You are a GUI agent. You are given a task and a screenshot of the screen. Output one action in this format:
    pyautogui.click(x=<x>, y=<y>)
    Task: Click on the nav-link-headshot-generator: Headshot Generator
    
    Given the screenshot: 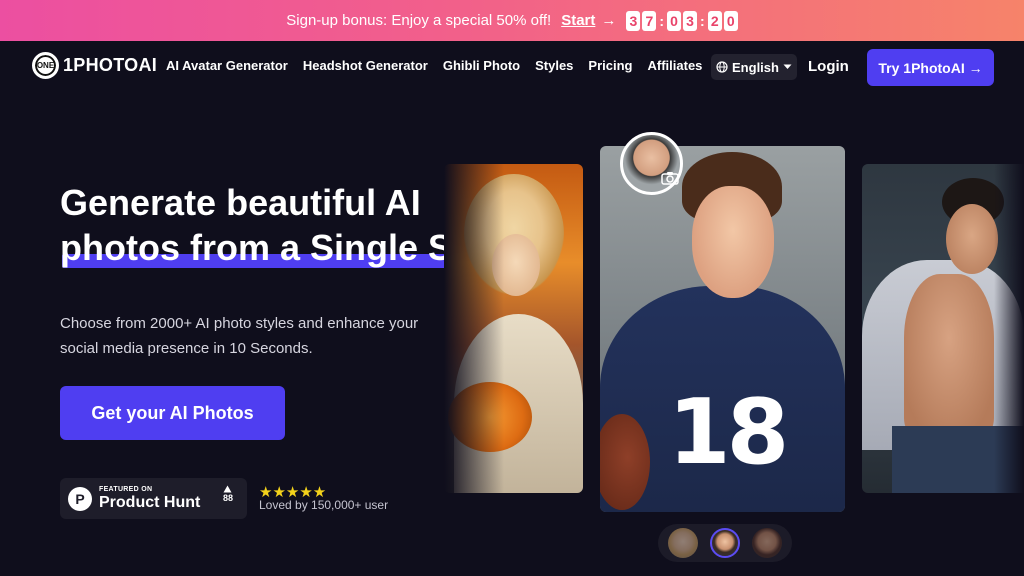 What is the action you would take?
    pyautogui.click(x=365, y=65)
    